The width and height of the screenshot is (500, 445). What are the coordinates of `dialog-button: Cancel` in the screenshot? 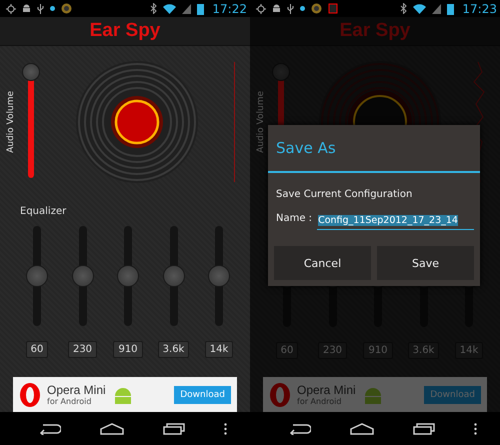 It's located at (322, 263).